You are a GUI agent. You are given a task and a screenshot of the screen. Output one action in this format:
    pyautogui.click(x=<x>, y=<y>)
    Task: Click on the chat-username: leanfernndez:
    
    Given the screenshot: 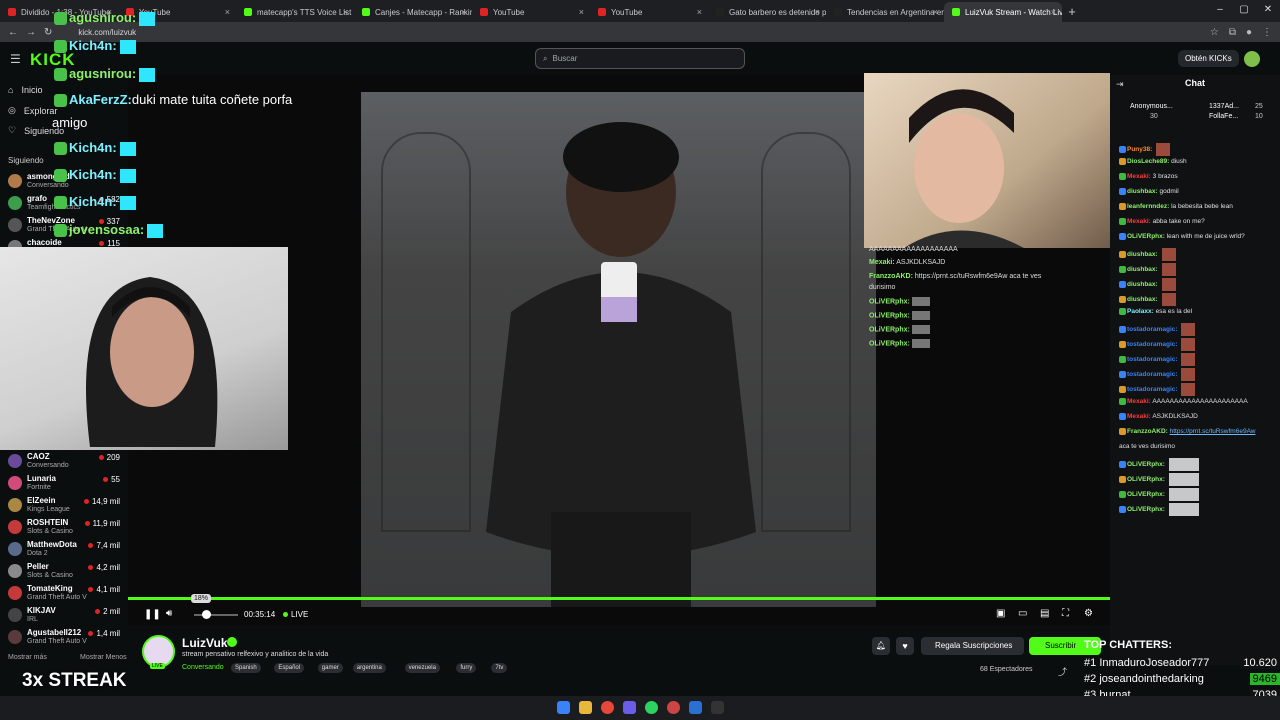 What is the action you would take?
    pyautogui.click(x=1148, y=206)
    